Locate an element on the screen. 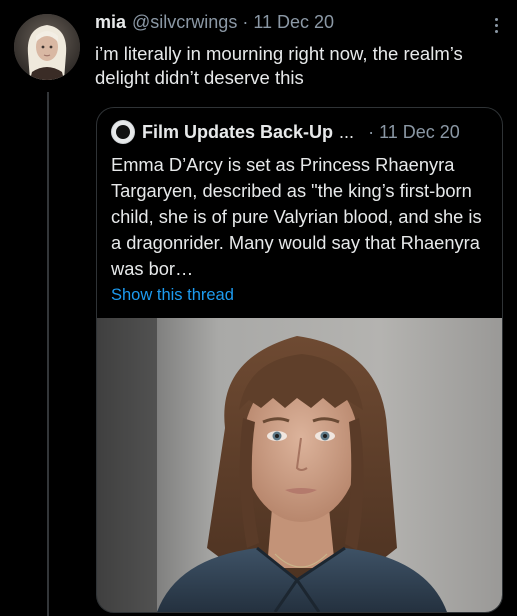  show-thread-link: Show this thread is located at coordinates (172, 295).